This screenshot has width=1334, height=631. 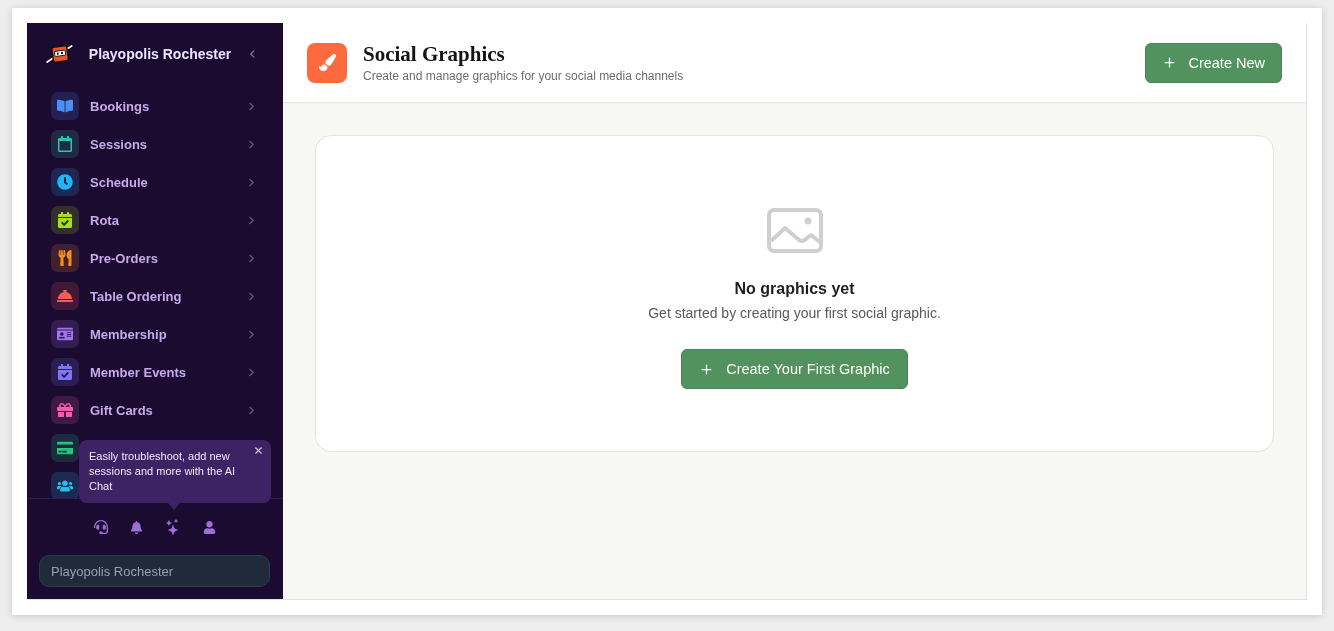 What do you see at coordinates (794, 288) in the screenshot?
I see `empty-state-title: No graphics yet` at bounding box center [794, 288].